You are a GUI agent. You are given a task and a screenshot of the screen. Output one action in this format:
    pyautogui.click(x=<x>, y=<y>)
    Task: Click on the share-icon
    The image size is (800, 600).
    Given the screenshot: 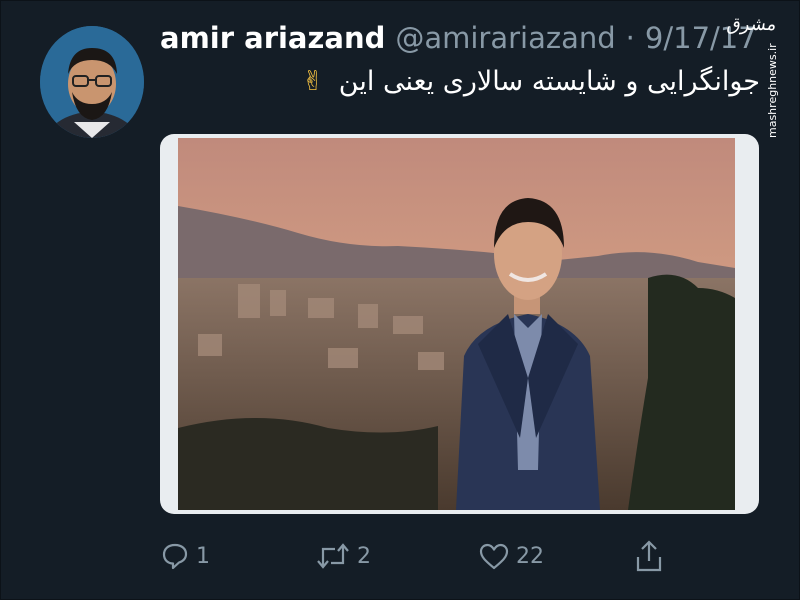 What is the action you would take?
    pyautogui.click(x=649, y=556)
    